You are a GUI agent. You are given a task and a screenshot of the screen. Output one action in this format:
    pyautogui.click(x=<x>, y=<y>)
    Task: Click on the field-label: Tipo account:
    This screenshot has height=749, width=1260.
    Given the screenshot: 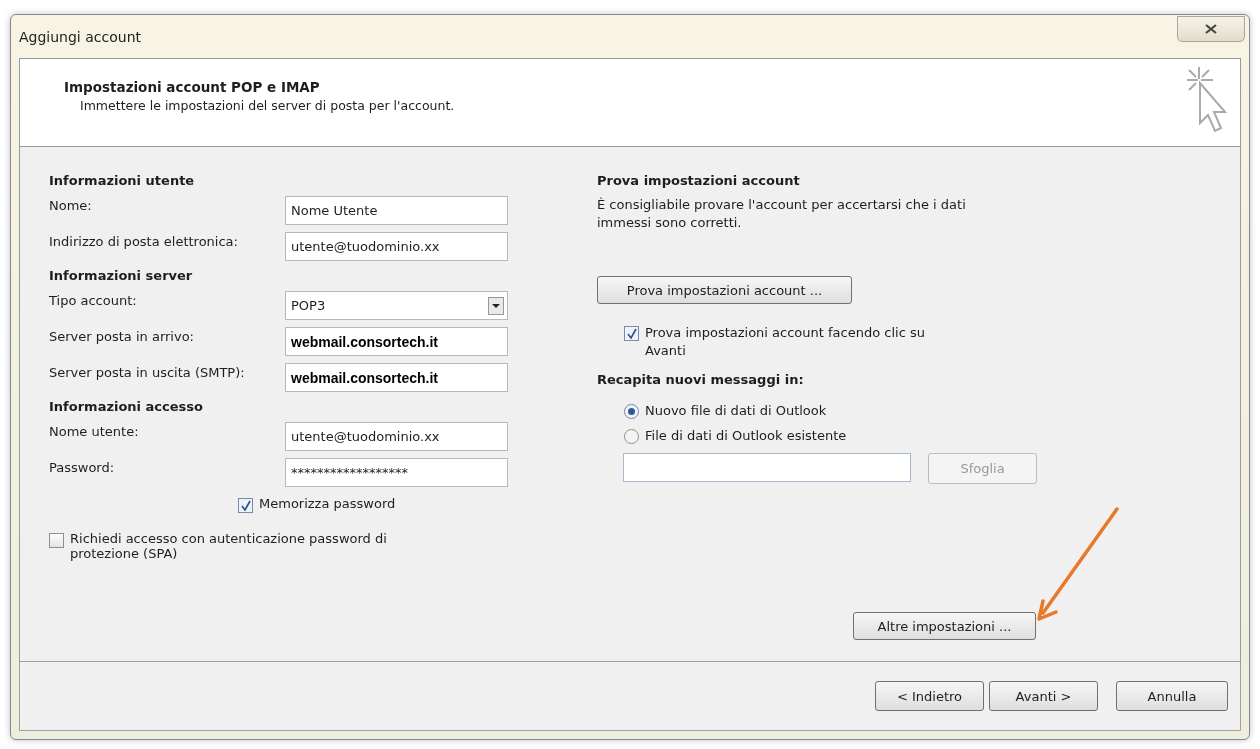 What is the action you would take?
    pyautogui.click(x=93, y=300)
    